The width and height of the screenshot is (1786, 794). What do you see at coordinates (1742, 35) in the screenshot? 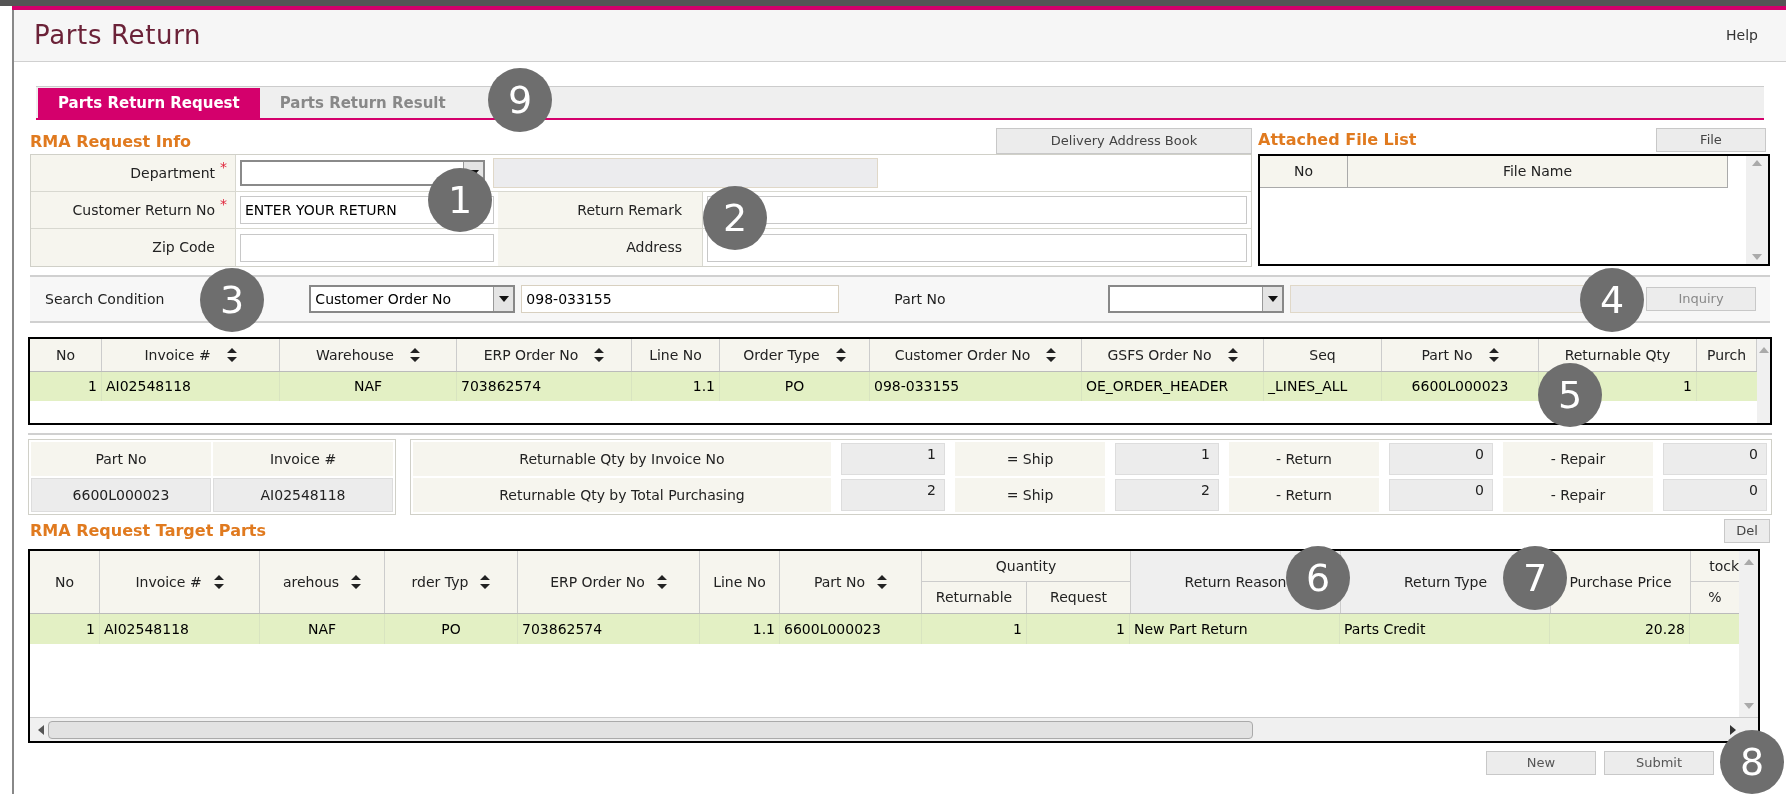
I see `help-link: Help` at bounding box center [1742, 35].